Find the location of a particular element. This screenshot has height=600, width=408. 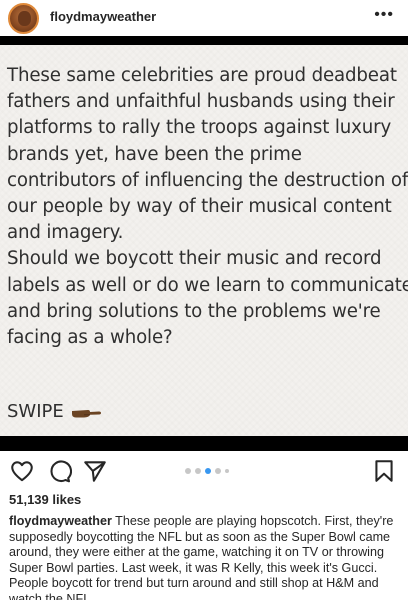

swipe-label: SWIPE is located at coordinates (35, 411).